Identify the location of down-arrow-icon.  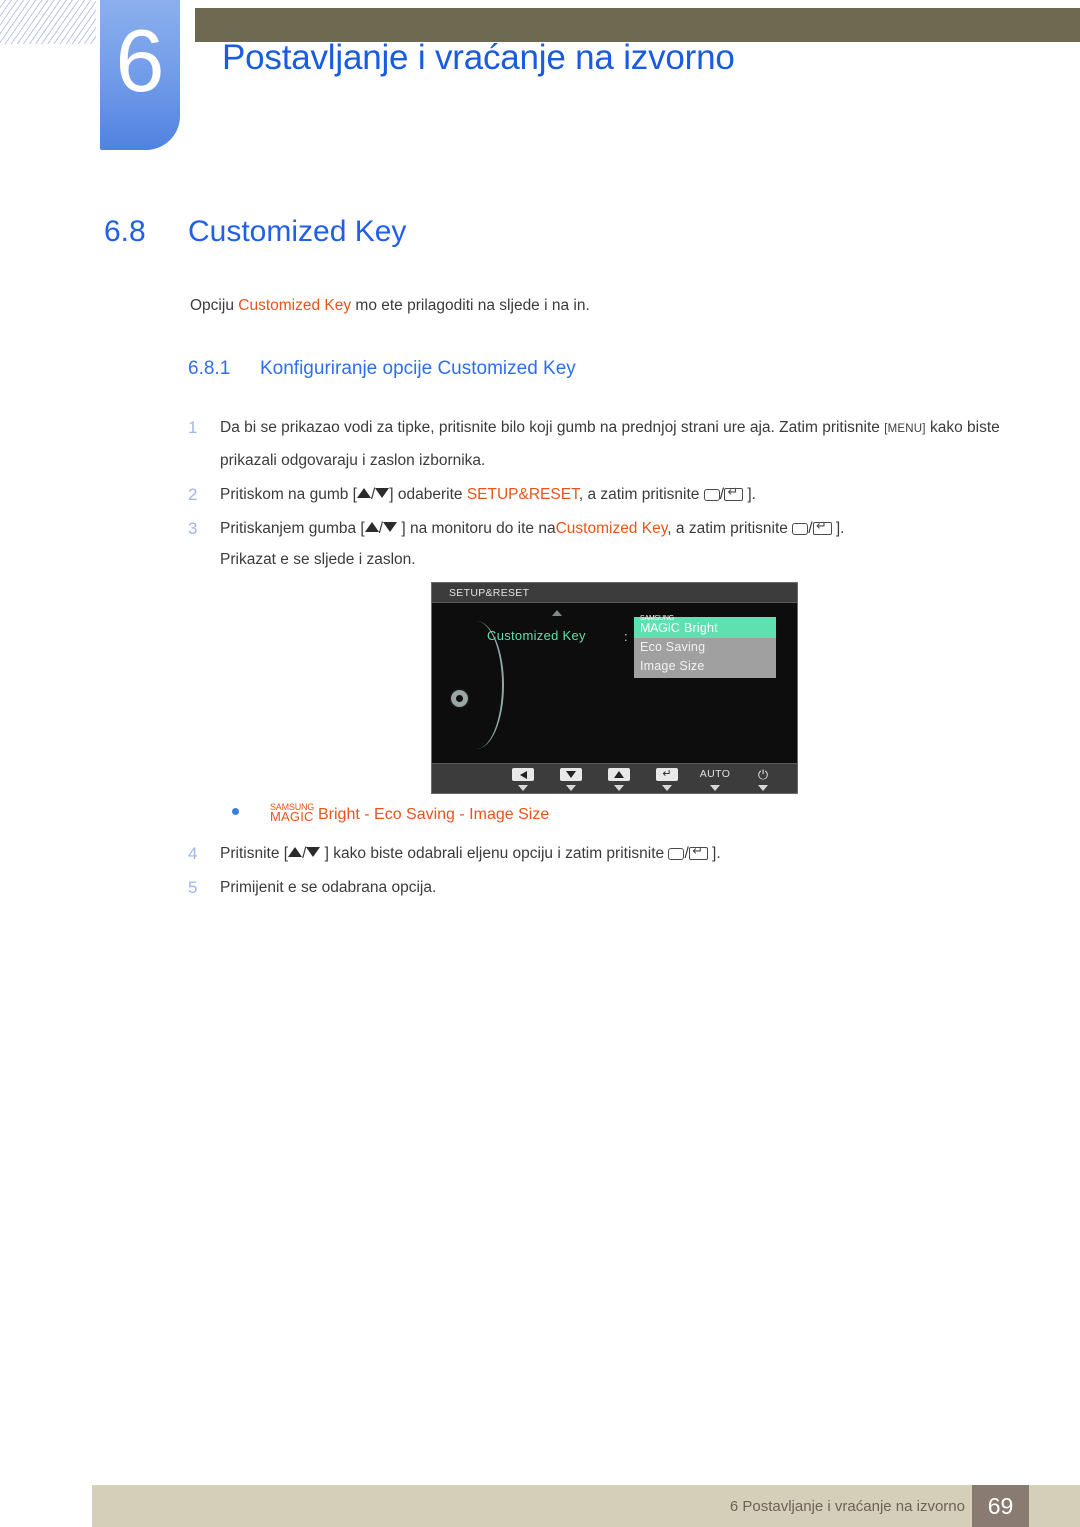
(571, 774).